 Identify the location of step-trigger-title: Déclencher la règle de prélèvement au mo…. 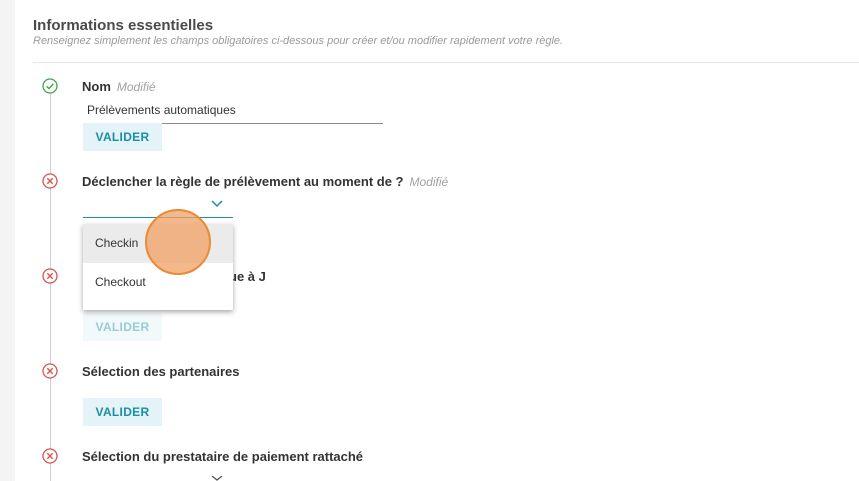
(243, 181).